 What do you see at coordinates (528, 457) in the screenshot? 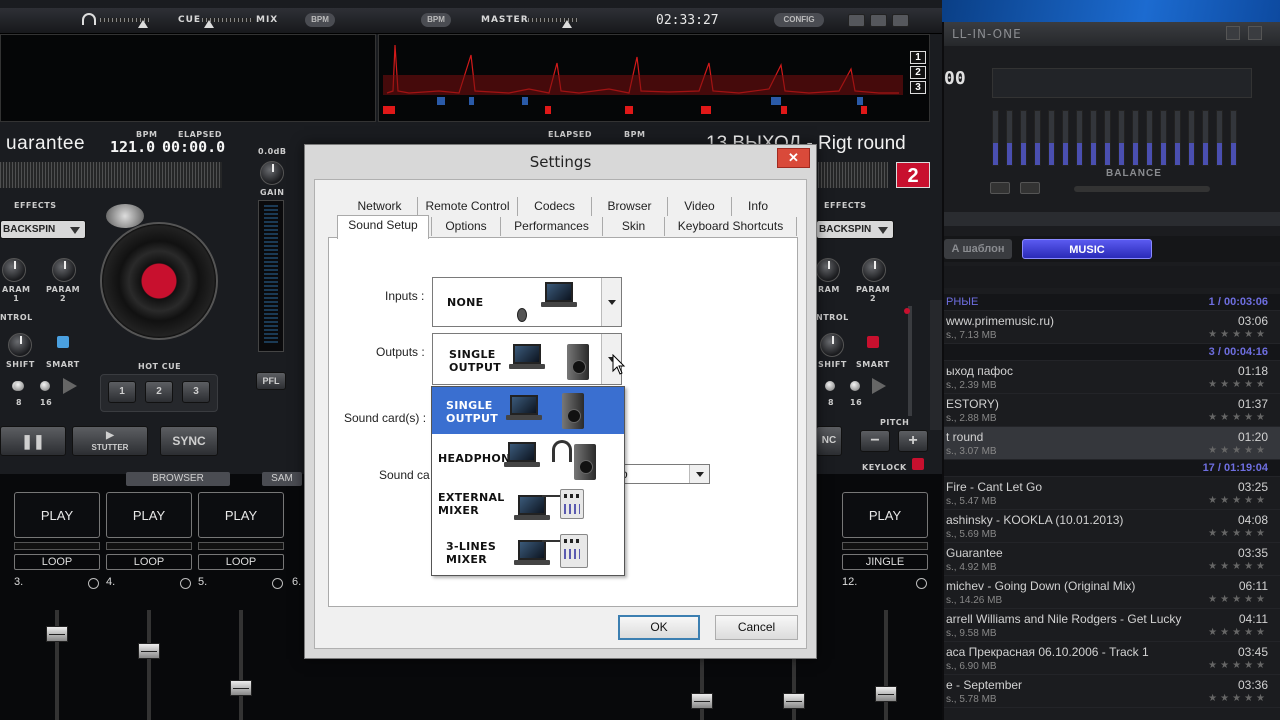
I see `output-option-headphones: HEADPHONES` at bounding box center [528, 457].